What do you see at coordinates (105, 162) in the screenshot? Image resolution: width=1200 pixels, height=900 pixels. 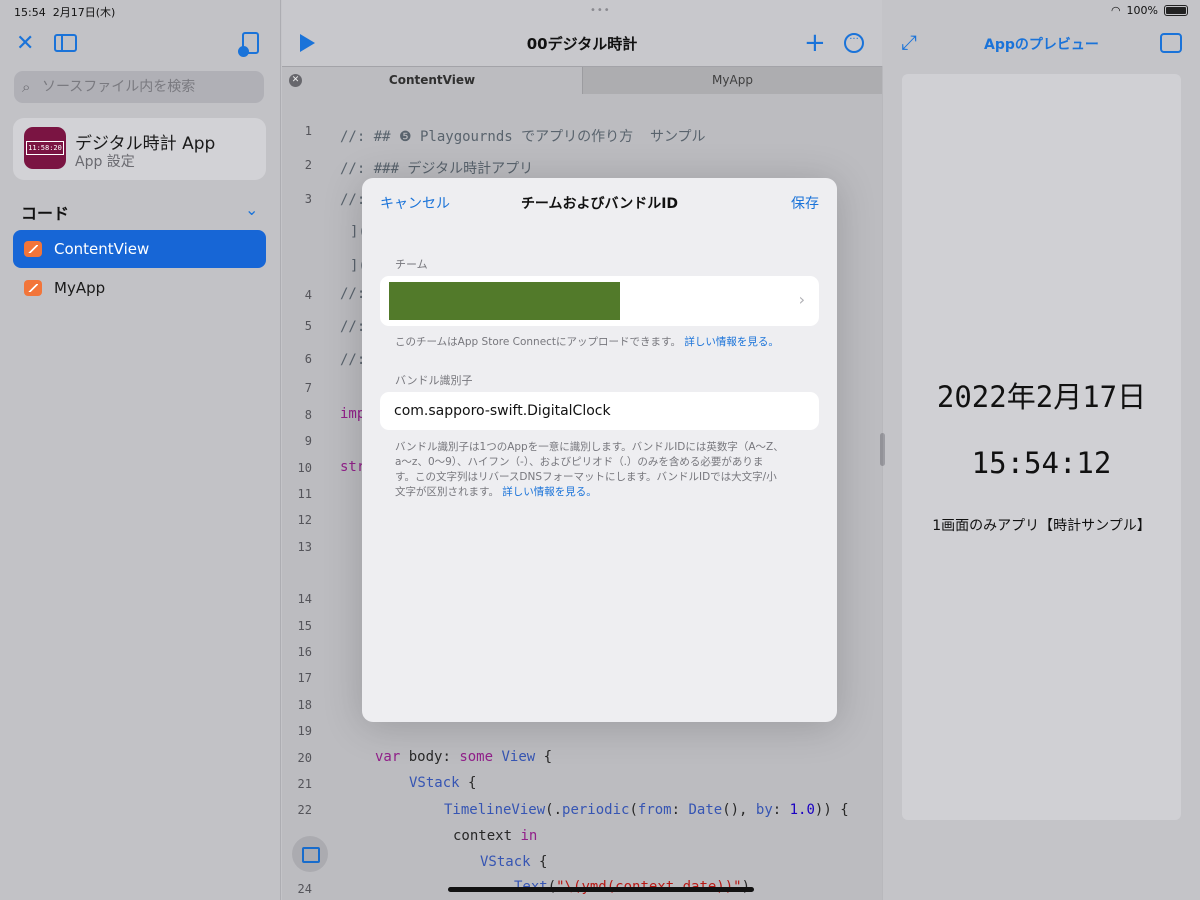 I see `app-subtitle: App 設定` at bounding box center [105, 162].